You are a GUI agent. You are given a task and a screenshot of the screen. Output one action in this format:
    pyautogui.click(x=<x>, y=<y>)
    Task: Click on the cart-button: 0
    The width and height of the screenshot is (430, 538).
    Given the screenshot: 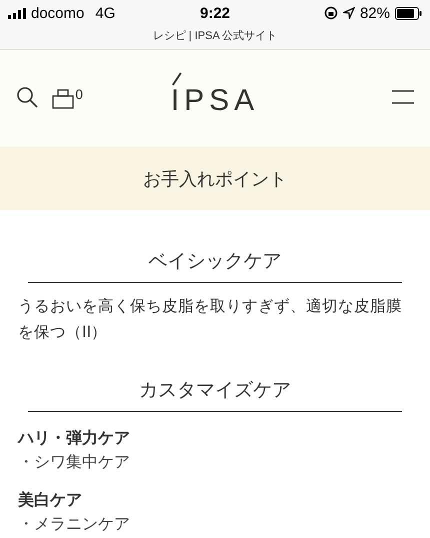 What is the action you would take?
    pyautogui.click(x=68, y=98)
    